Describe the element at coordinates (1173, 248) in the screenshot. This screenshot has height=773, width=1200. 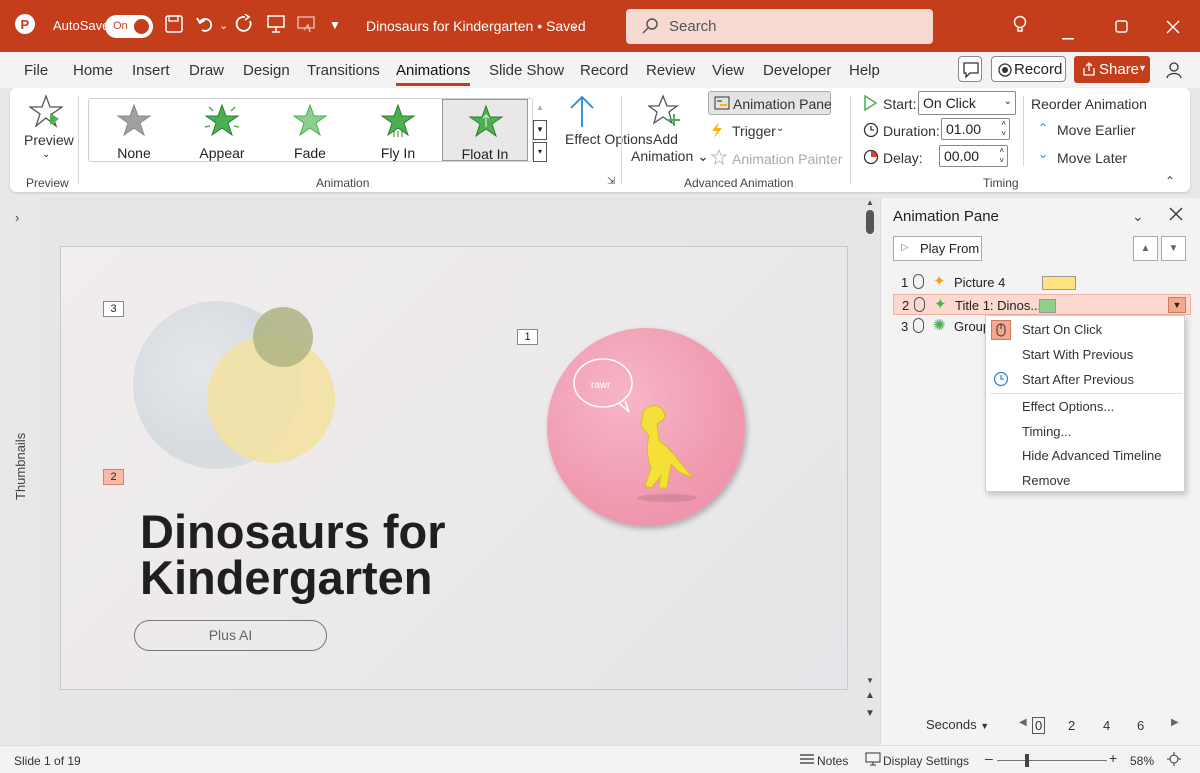
I see `move-down-button: ▼` at that location.